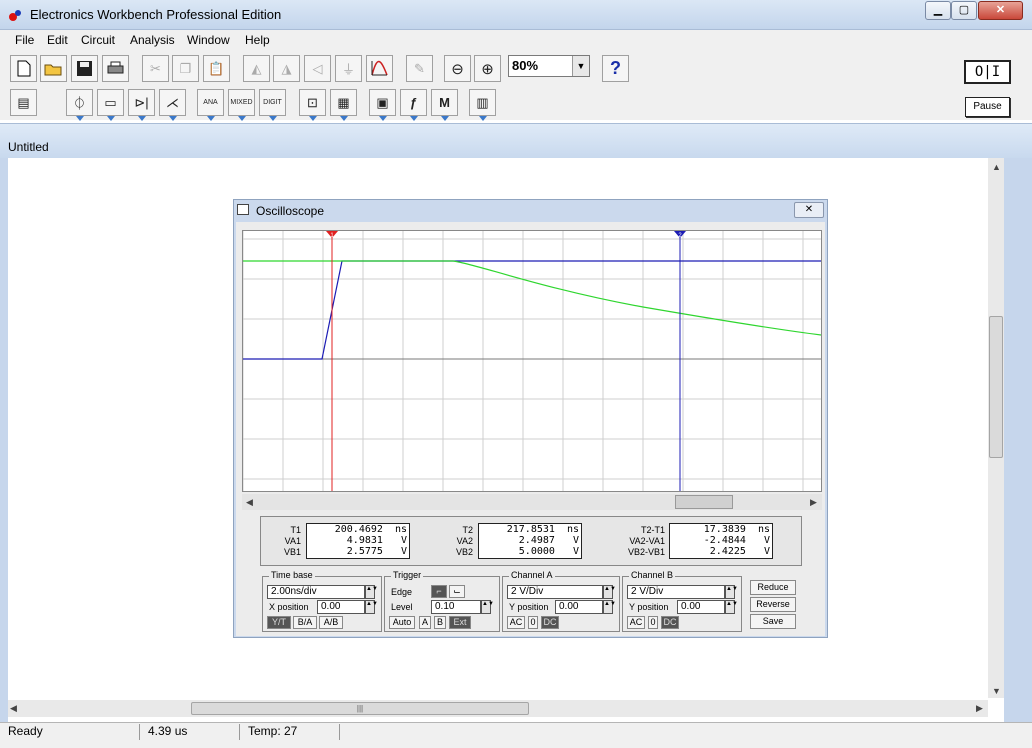 The width and height of the screenshot is (1032, 748). I want to click on timebase-spinner: ▲▼, so click(371, 592).